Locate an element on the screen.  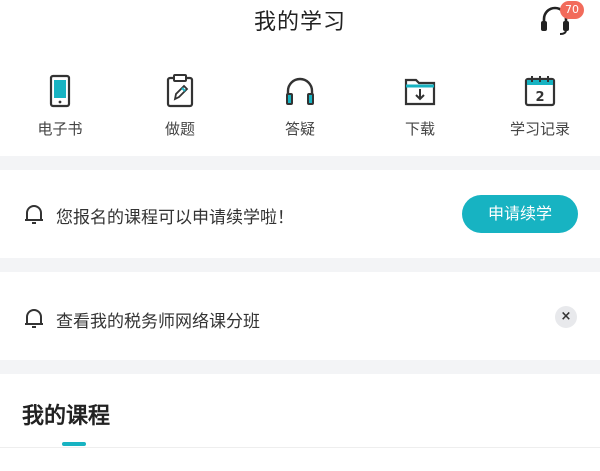
quick-item-label: 学习记录 is located at coordinates (539, 129).